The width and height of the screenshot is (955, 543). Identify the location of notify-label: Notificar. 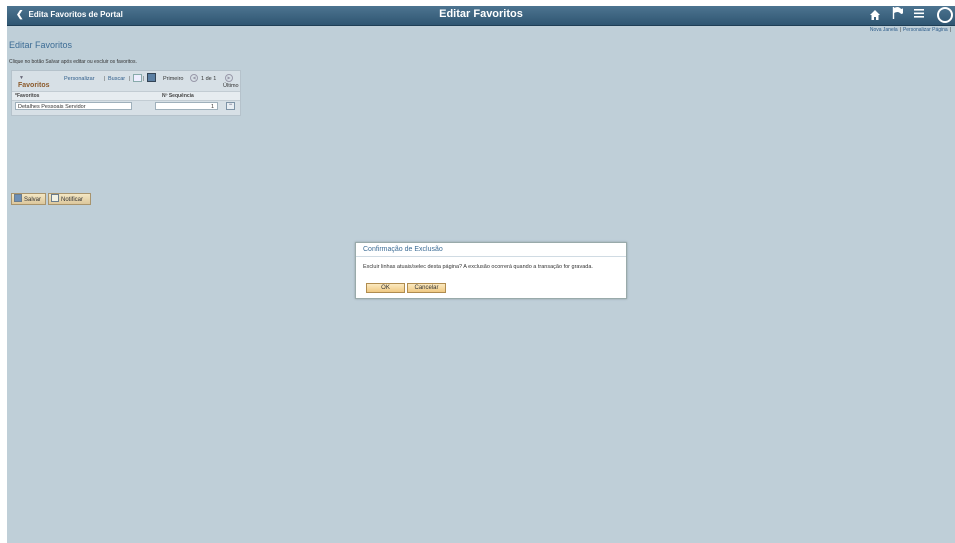
(72, 200).